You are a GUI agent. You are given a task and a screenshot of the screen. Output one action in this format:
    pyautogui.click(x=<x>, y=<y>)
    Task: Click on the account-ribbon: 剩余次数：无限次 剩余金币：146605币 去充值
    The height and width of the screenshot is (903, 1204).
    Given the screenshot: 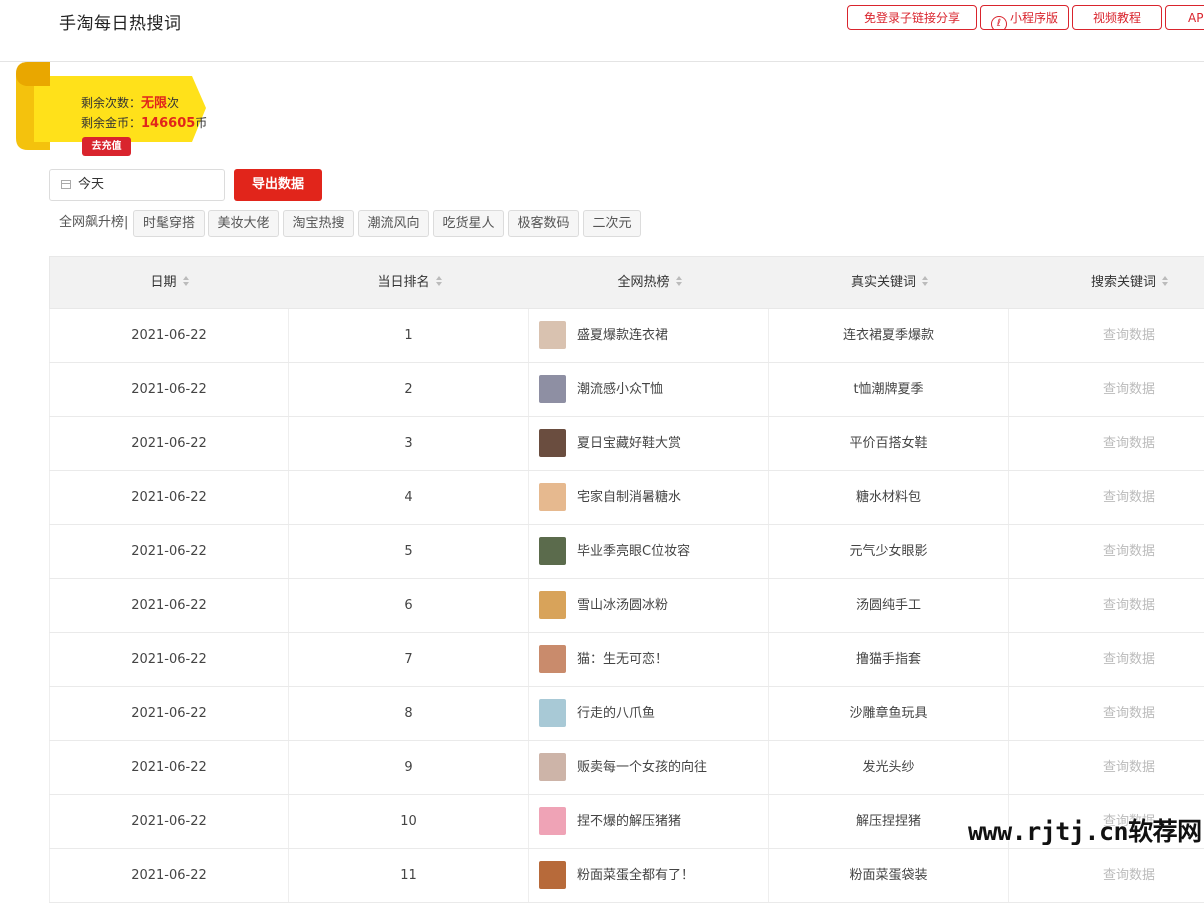 What is the action you would take?
    pyautogui.click(x=111, y=109)
    